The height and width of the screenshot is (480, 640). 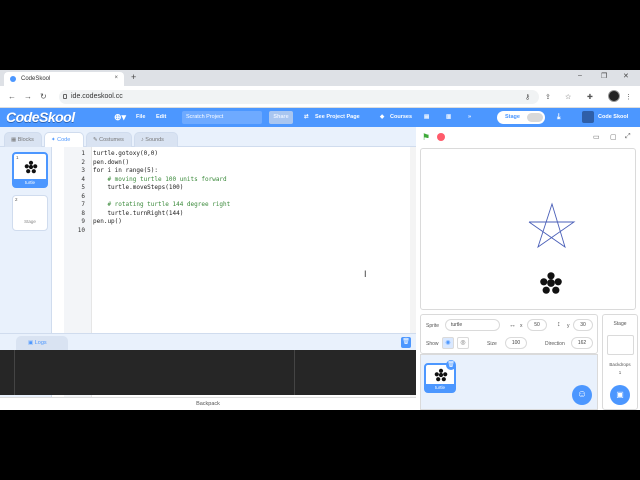 I want to click on clear-logs-trash-icon: 🗑, so click(x=406, y=342).